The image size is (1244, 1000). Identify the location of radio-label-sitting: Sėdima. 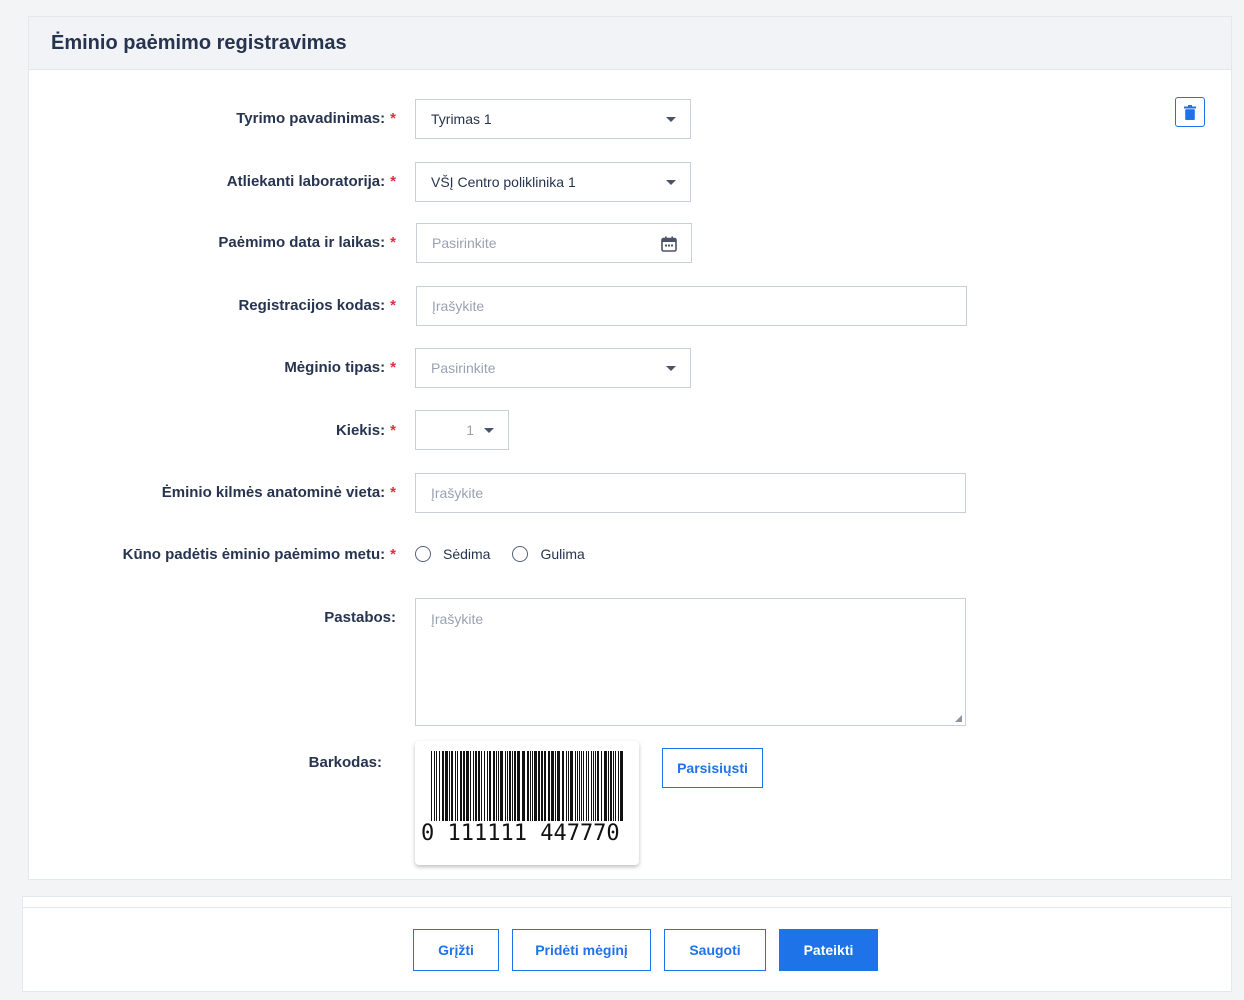
(467, 554).